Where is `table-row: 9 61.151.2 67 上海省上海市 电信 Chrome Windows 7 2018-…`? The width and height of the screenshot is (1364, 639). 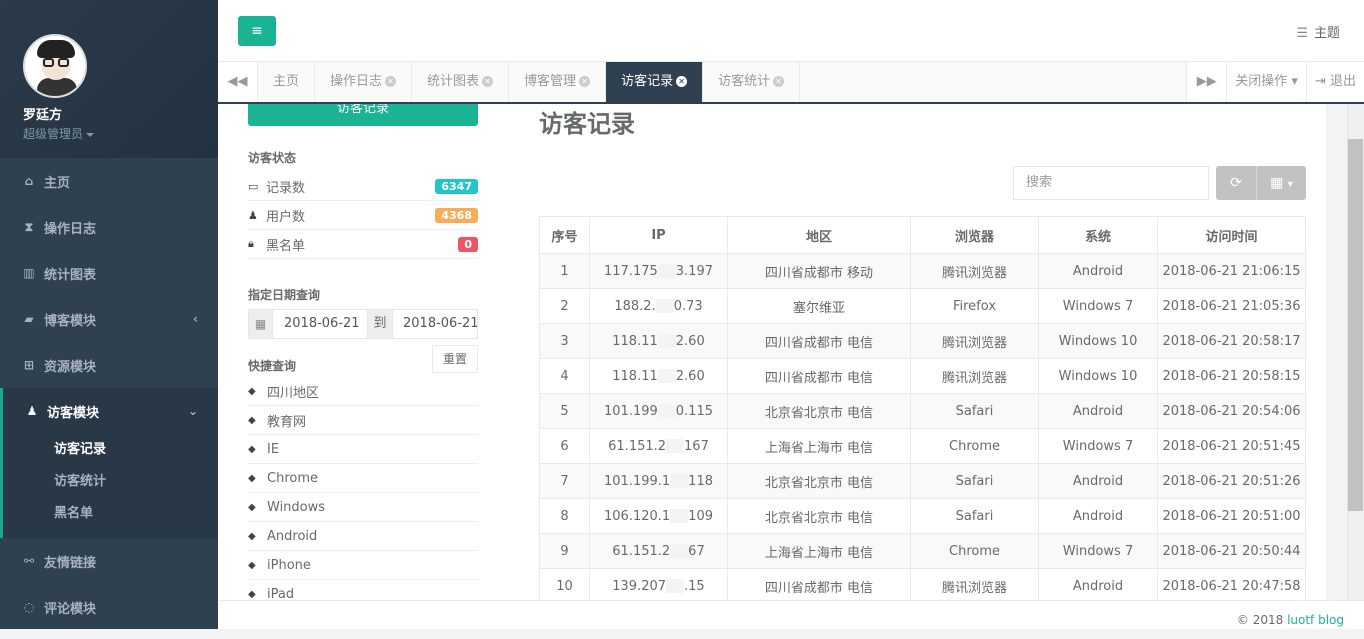 table-row: 9 61.151.2 67 上海省上海市 电信 Chrome Windows 7 2018-… is located at coordinates (922, 551).